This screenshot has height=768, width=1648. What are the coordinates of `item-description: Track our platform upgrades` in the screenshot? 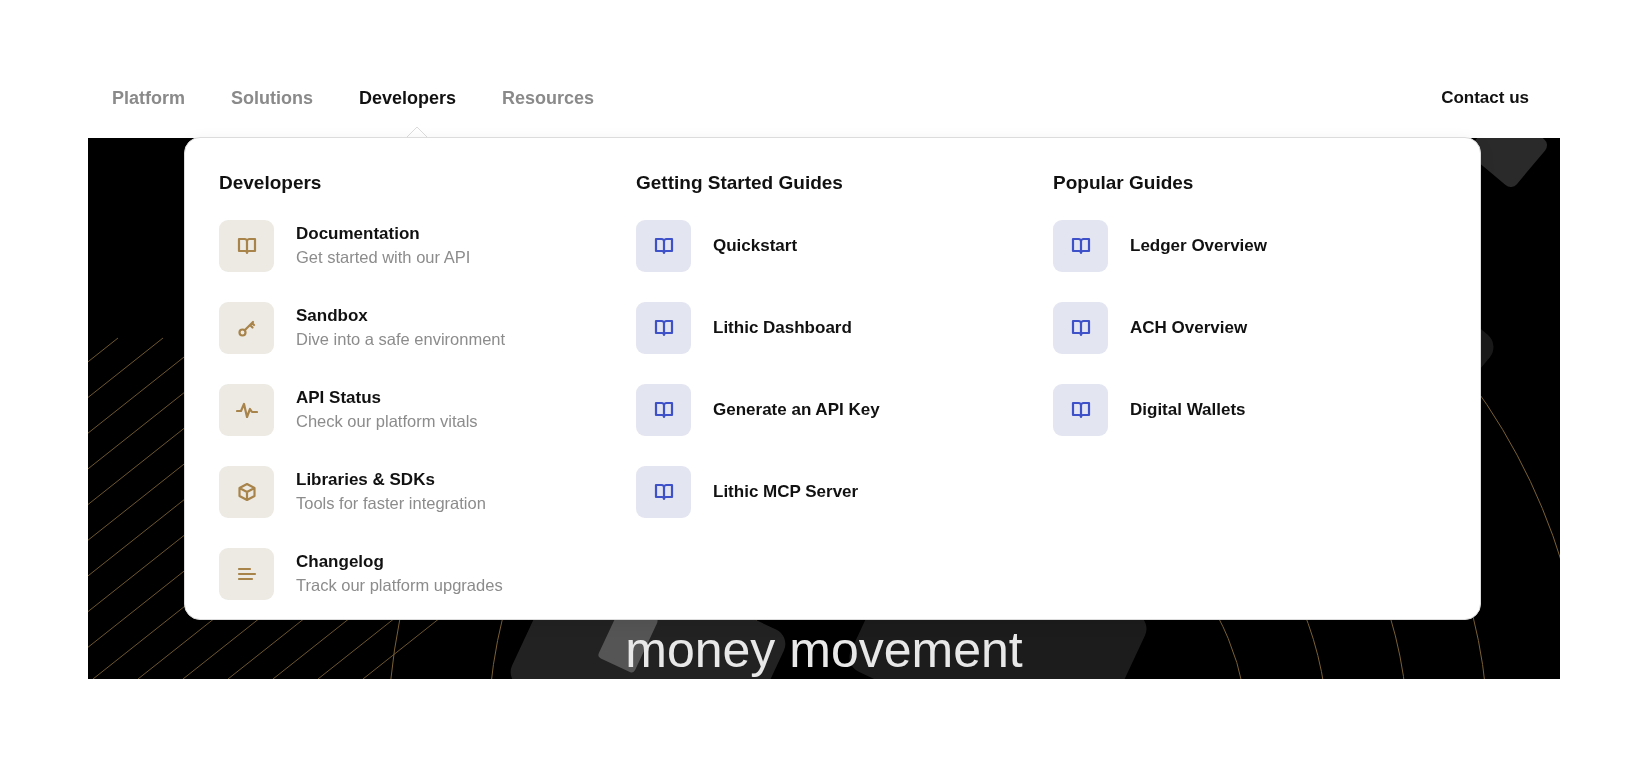 It's located at (399, 585).